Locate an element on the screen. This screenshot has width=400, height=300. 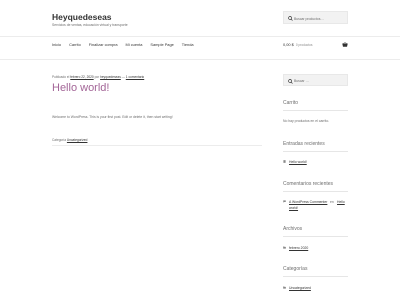
sidebar-comment-post-link-continued: world! is located at coordinates (293, 208).